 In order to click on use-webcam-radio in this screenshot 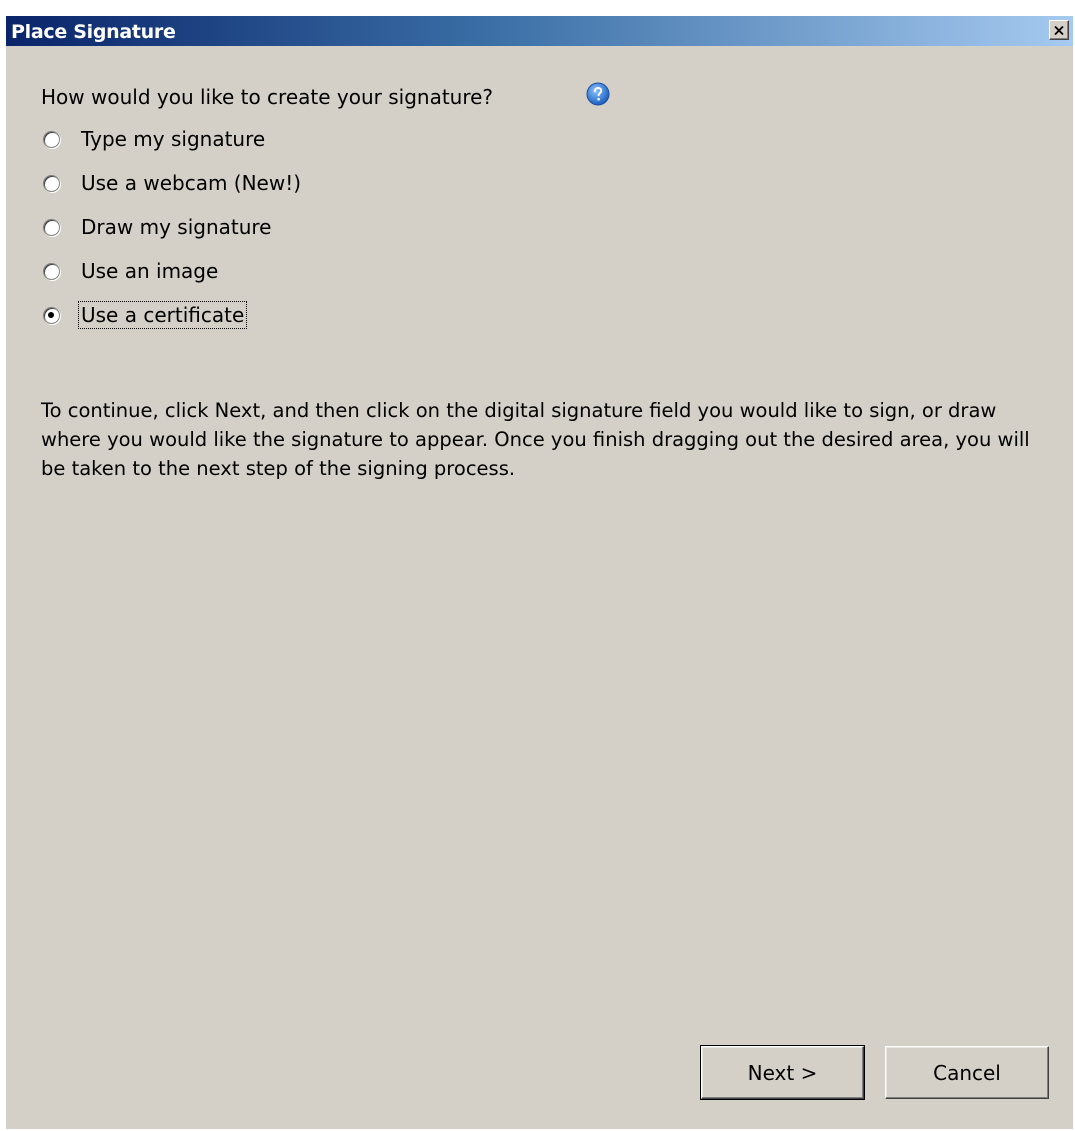, I will do `click(51, 183)`.